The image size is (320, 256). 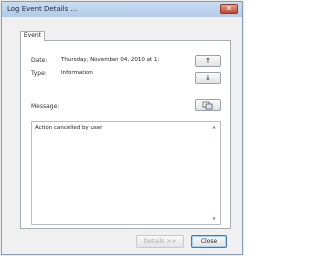 I want to click on message-text: Action cancelled by user, so click(x=69, y=128).